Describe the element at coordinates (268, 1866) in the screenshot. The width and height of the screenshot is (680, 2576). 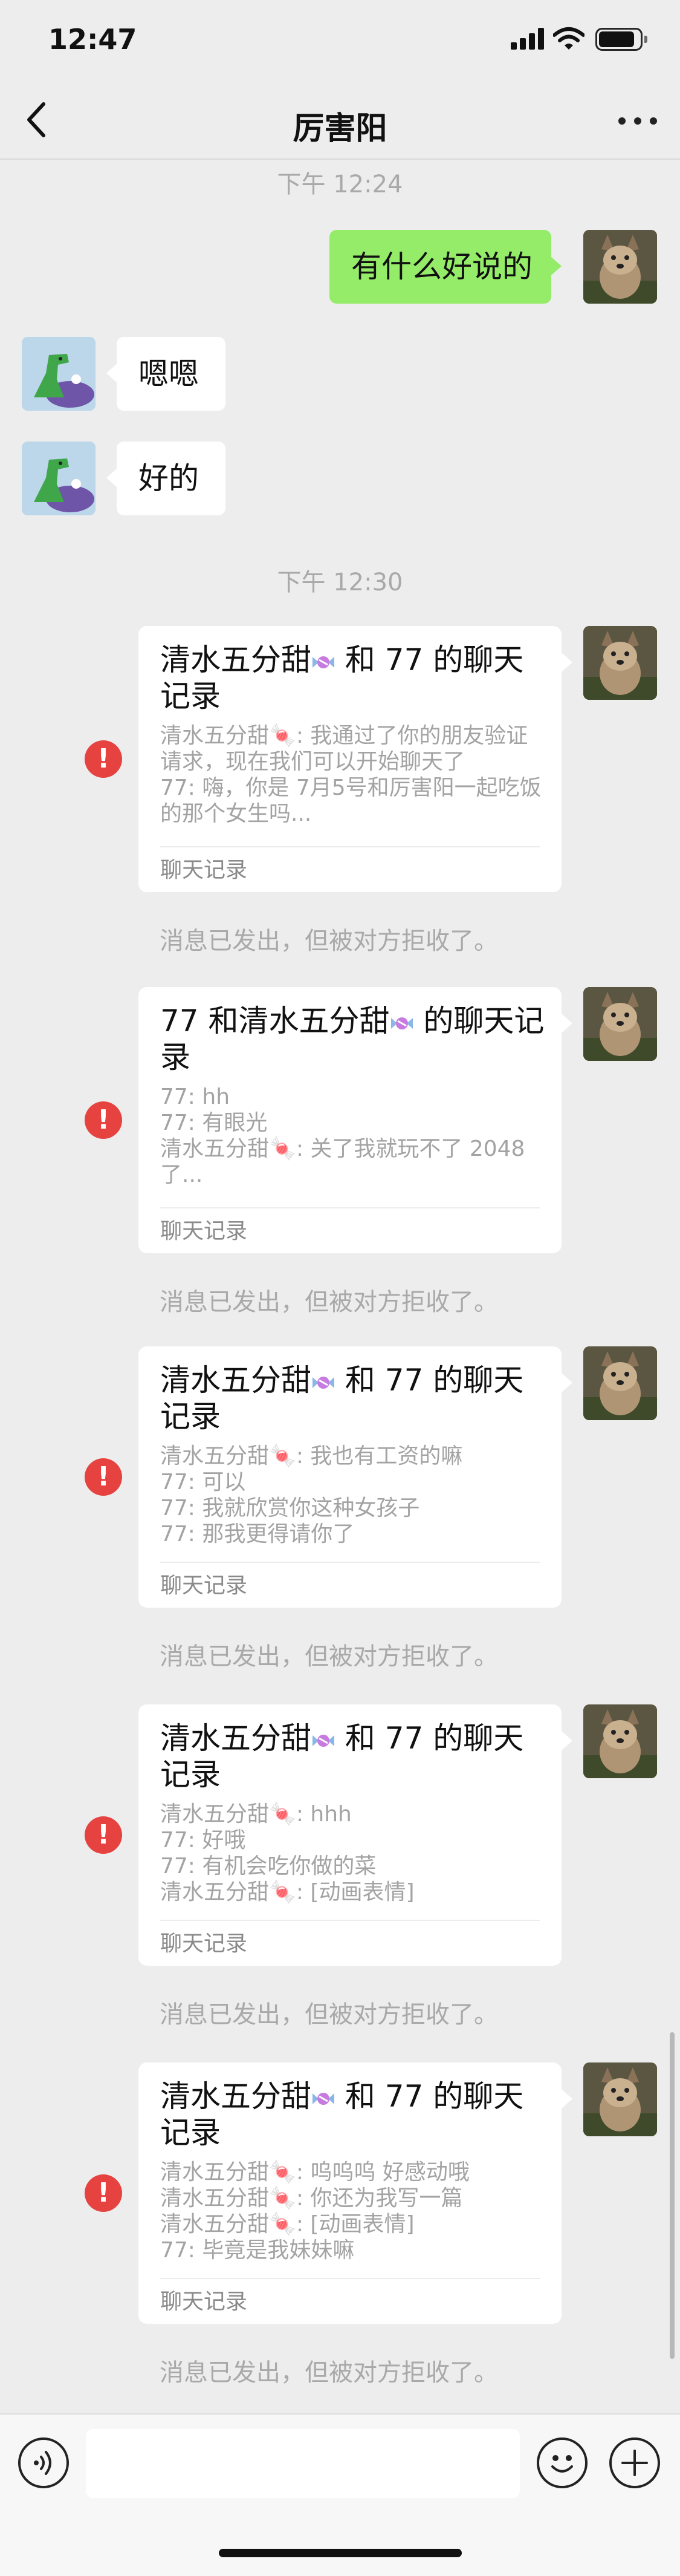
I see `record-preview-line: 77: 有机会吃你做的菜` at that location.